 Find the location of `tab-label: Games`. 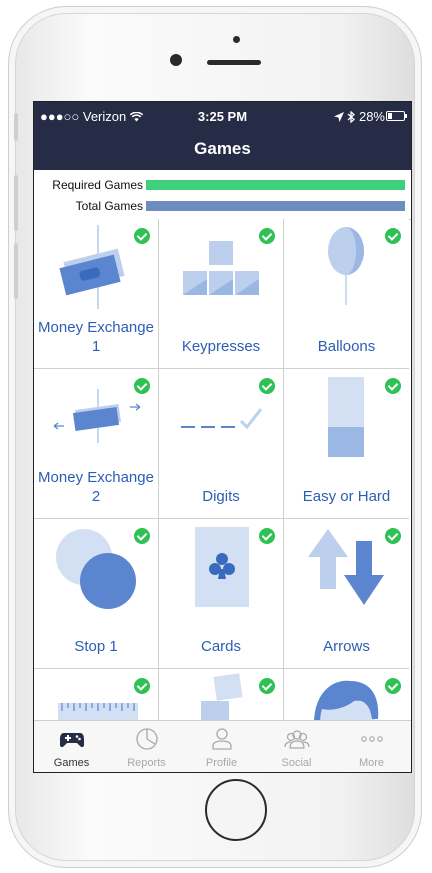

tab-label: Games is located at coordinates (71, 763).